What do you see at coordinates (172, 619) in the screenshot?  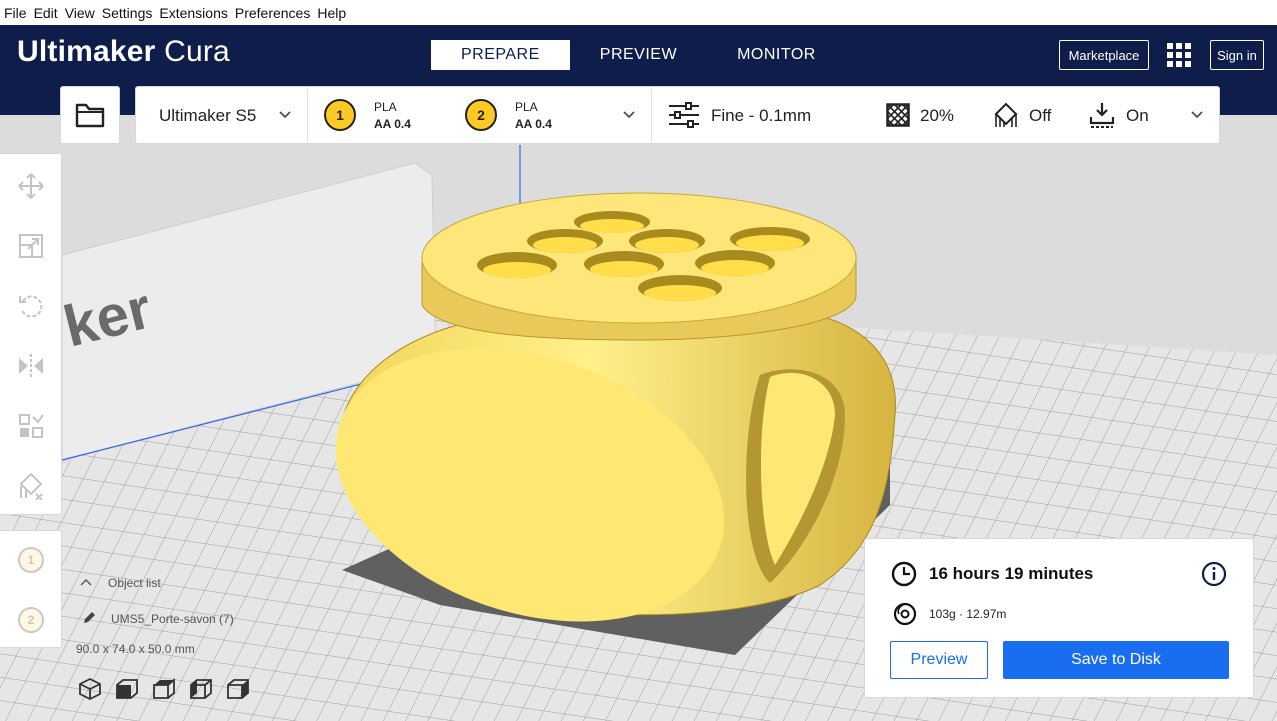 I see `object-name: UMS5_Porte-savon (7)` at bounding box center [172, 619].